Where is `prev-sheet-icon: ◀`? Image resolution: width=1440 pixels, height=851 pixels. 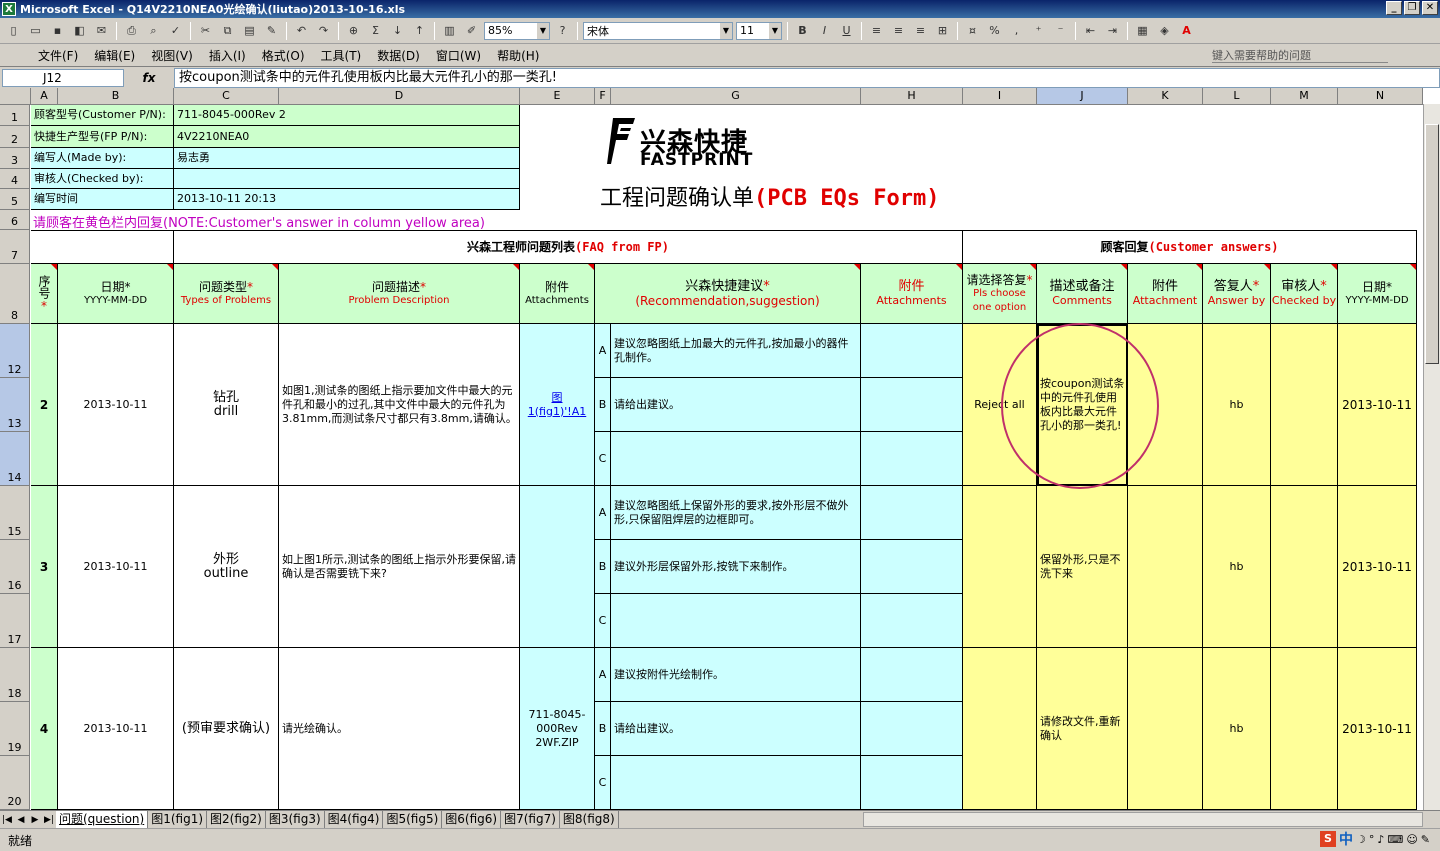 prev-sheet-icon: ◀ is located at coordinates (21, 820).